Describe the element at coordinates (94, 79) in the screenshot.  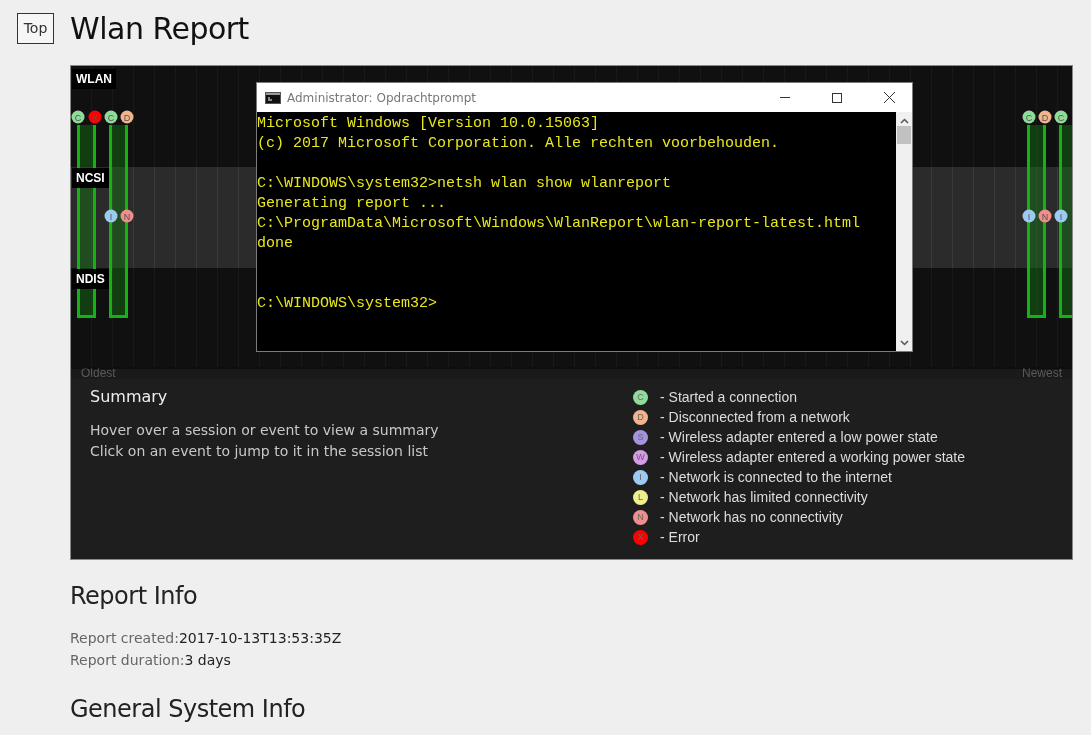
I see `band-label: WLAN` at that location.